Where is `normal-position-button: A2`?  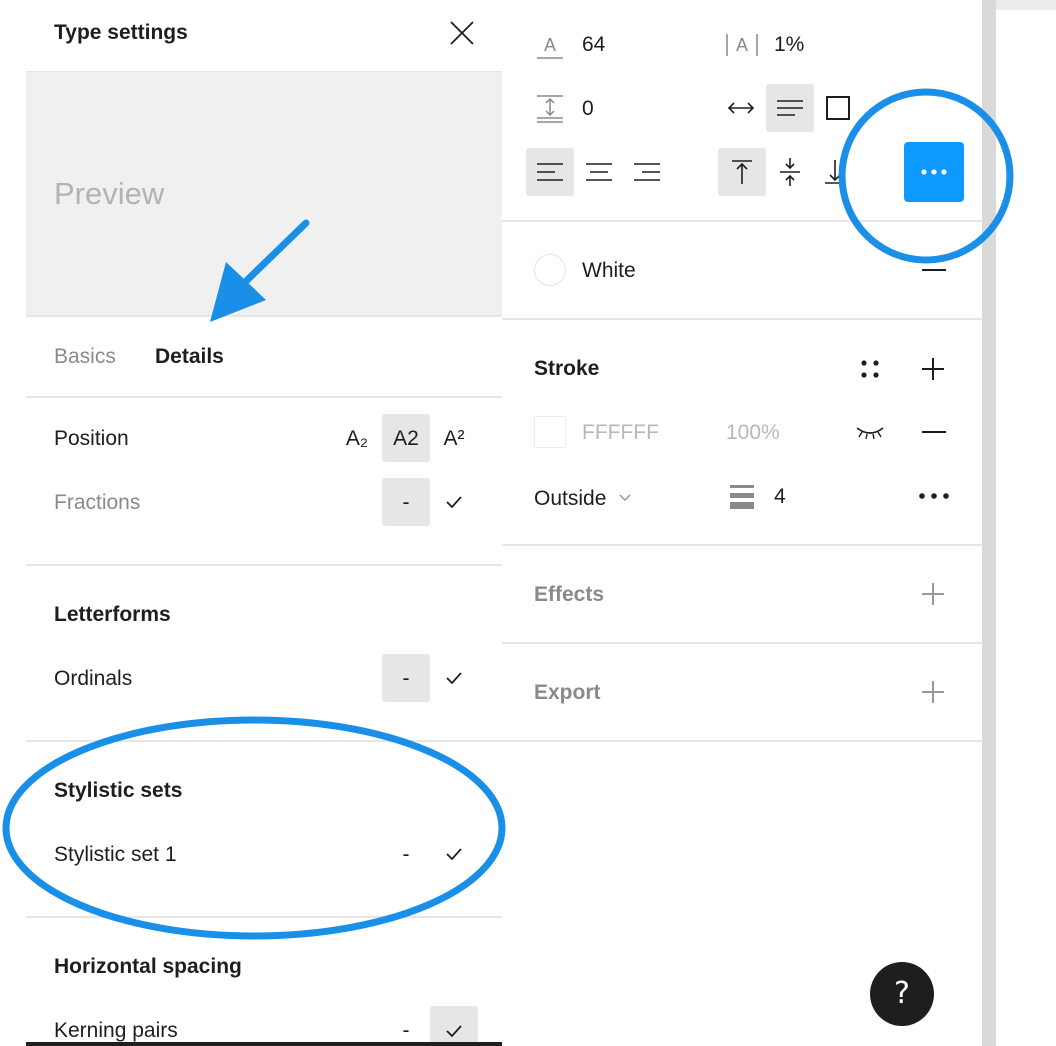 normal-position-button: A2 is located at coordinates (406, 438).